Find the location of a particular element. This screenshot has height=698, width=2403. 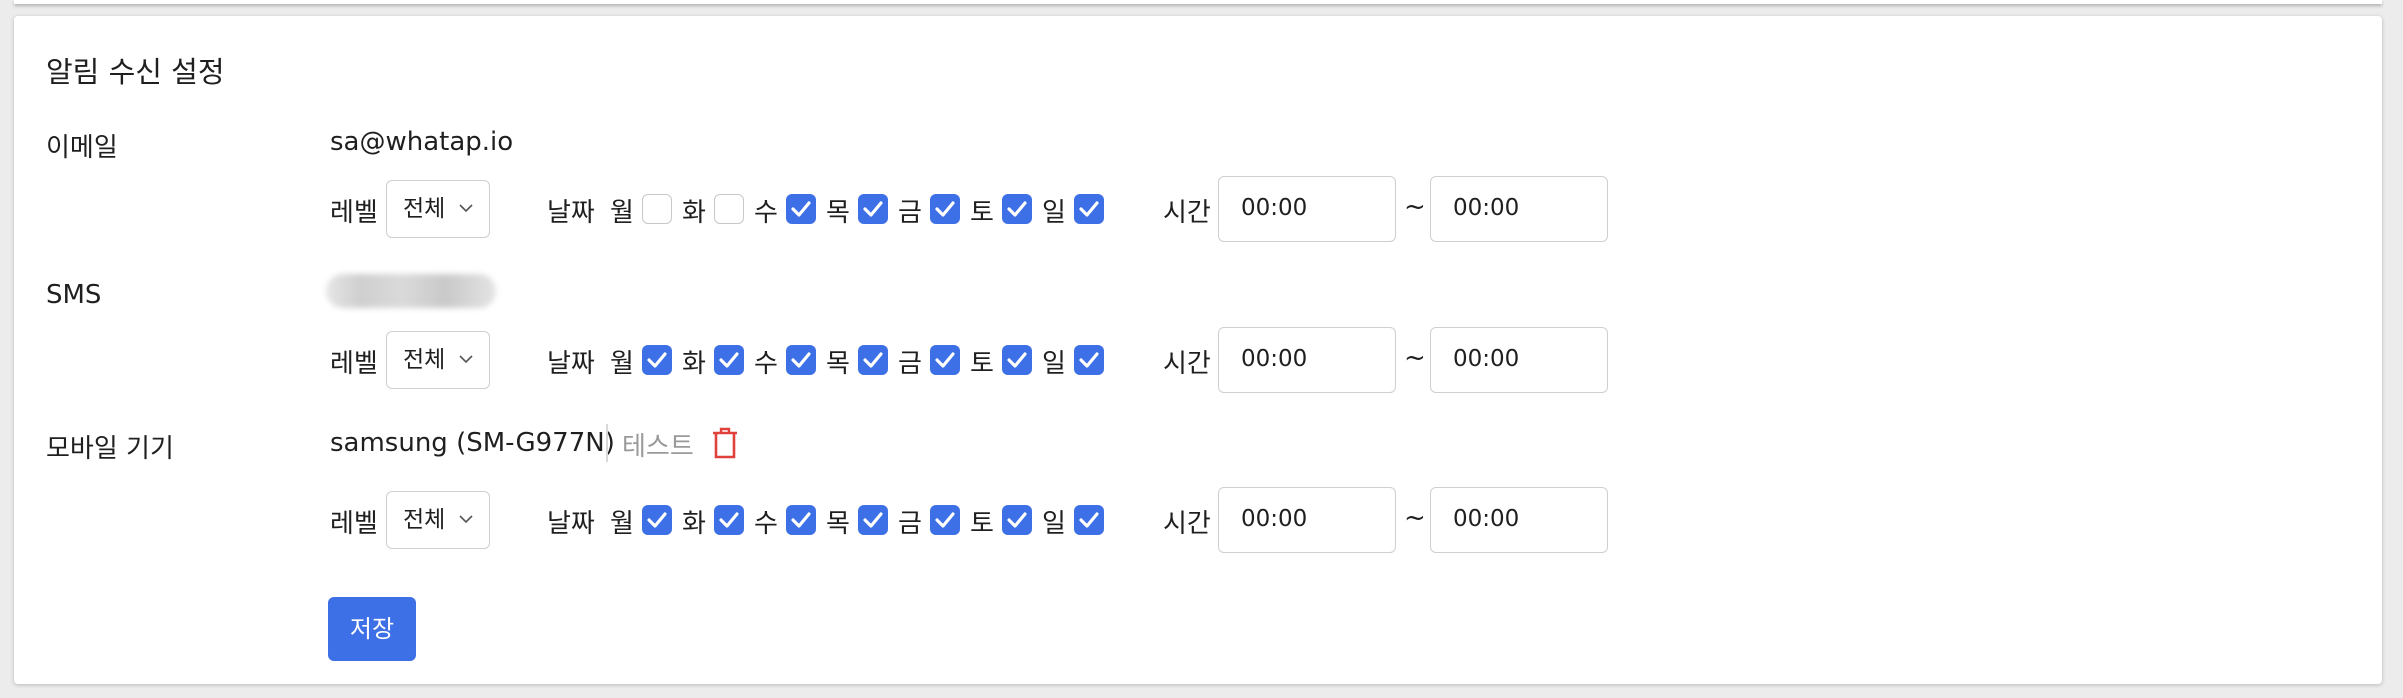

sms-day-checkbox-sat is located at coordinates (1017, 360).